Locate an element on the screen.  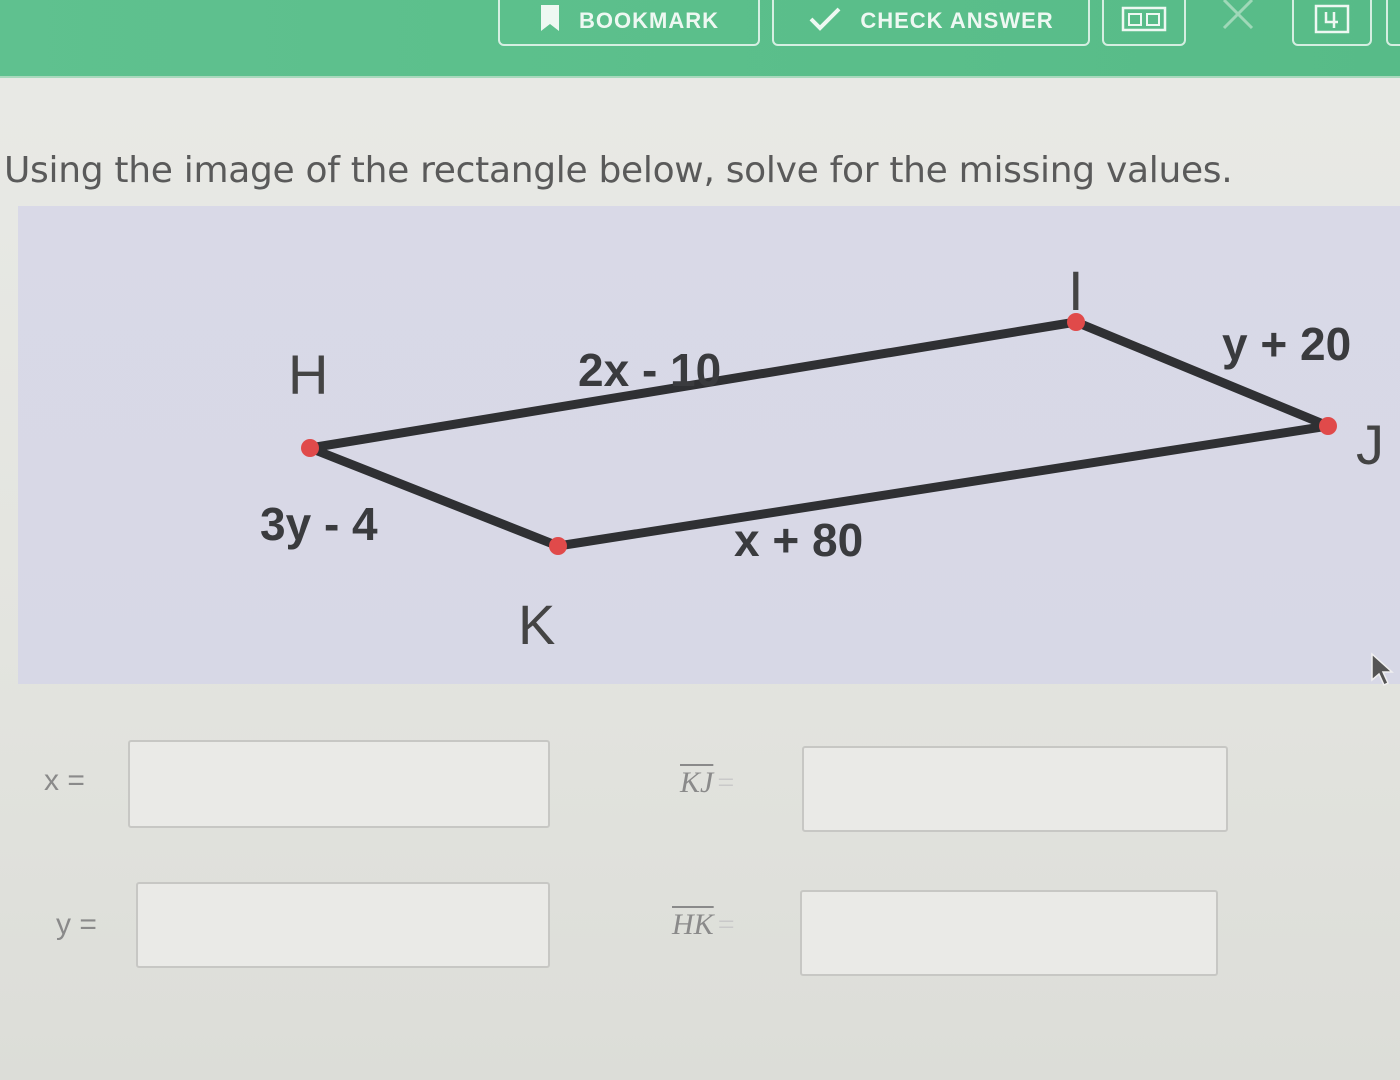
close-button is located at coordinates (1238, 17).